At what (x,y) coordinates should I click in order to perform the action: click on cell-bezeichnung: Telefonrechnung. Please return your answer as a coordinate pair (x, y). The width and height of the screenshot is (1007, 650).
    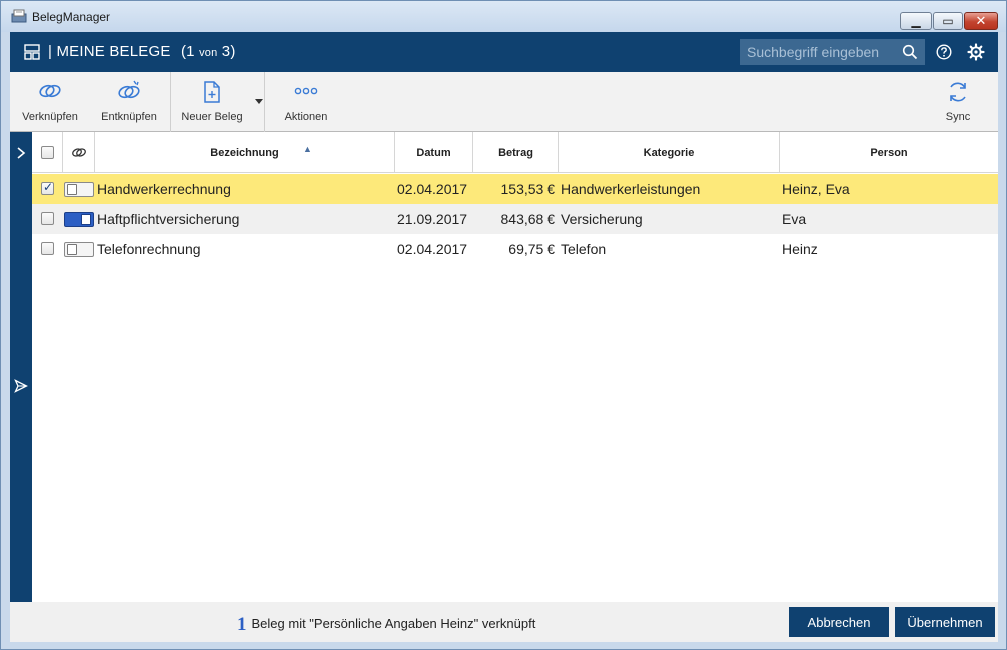
    Looking at the image, I should click on (149, 249).